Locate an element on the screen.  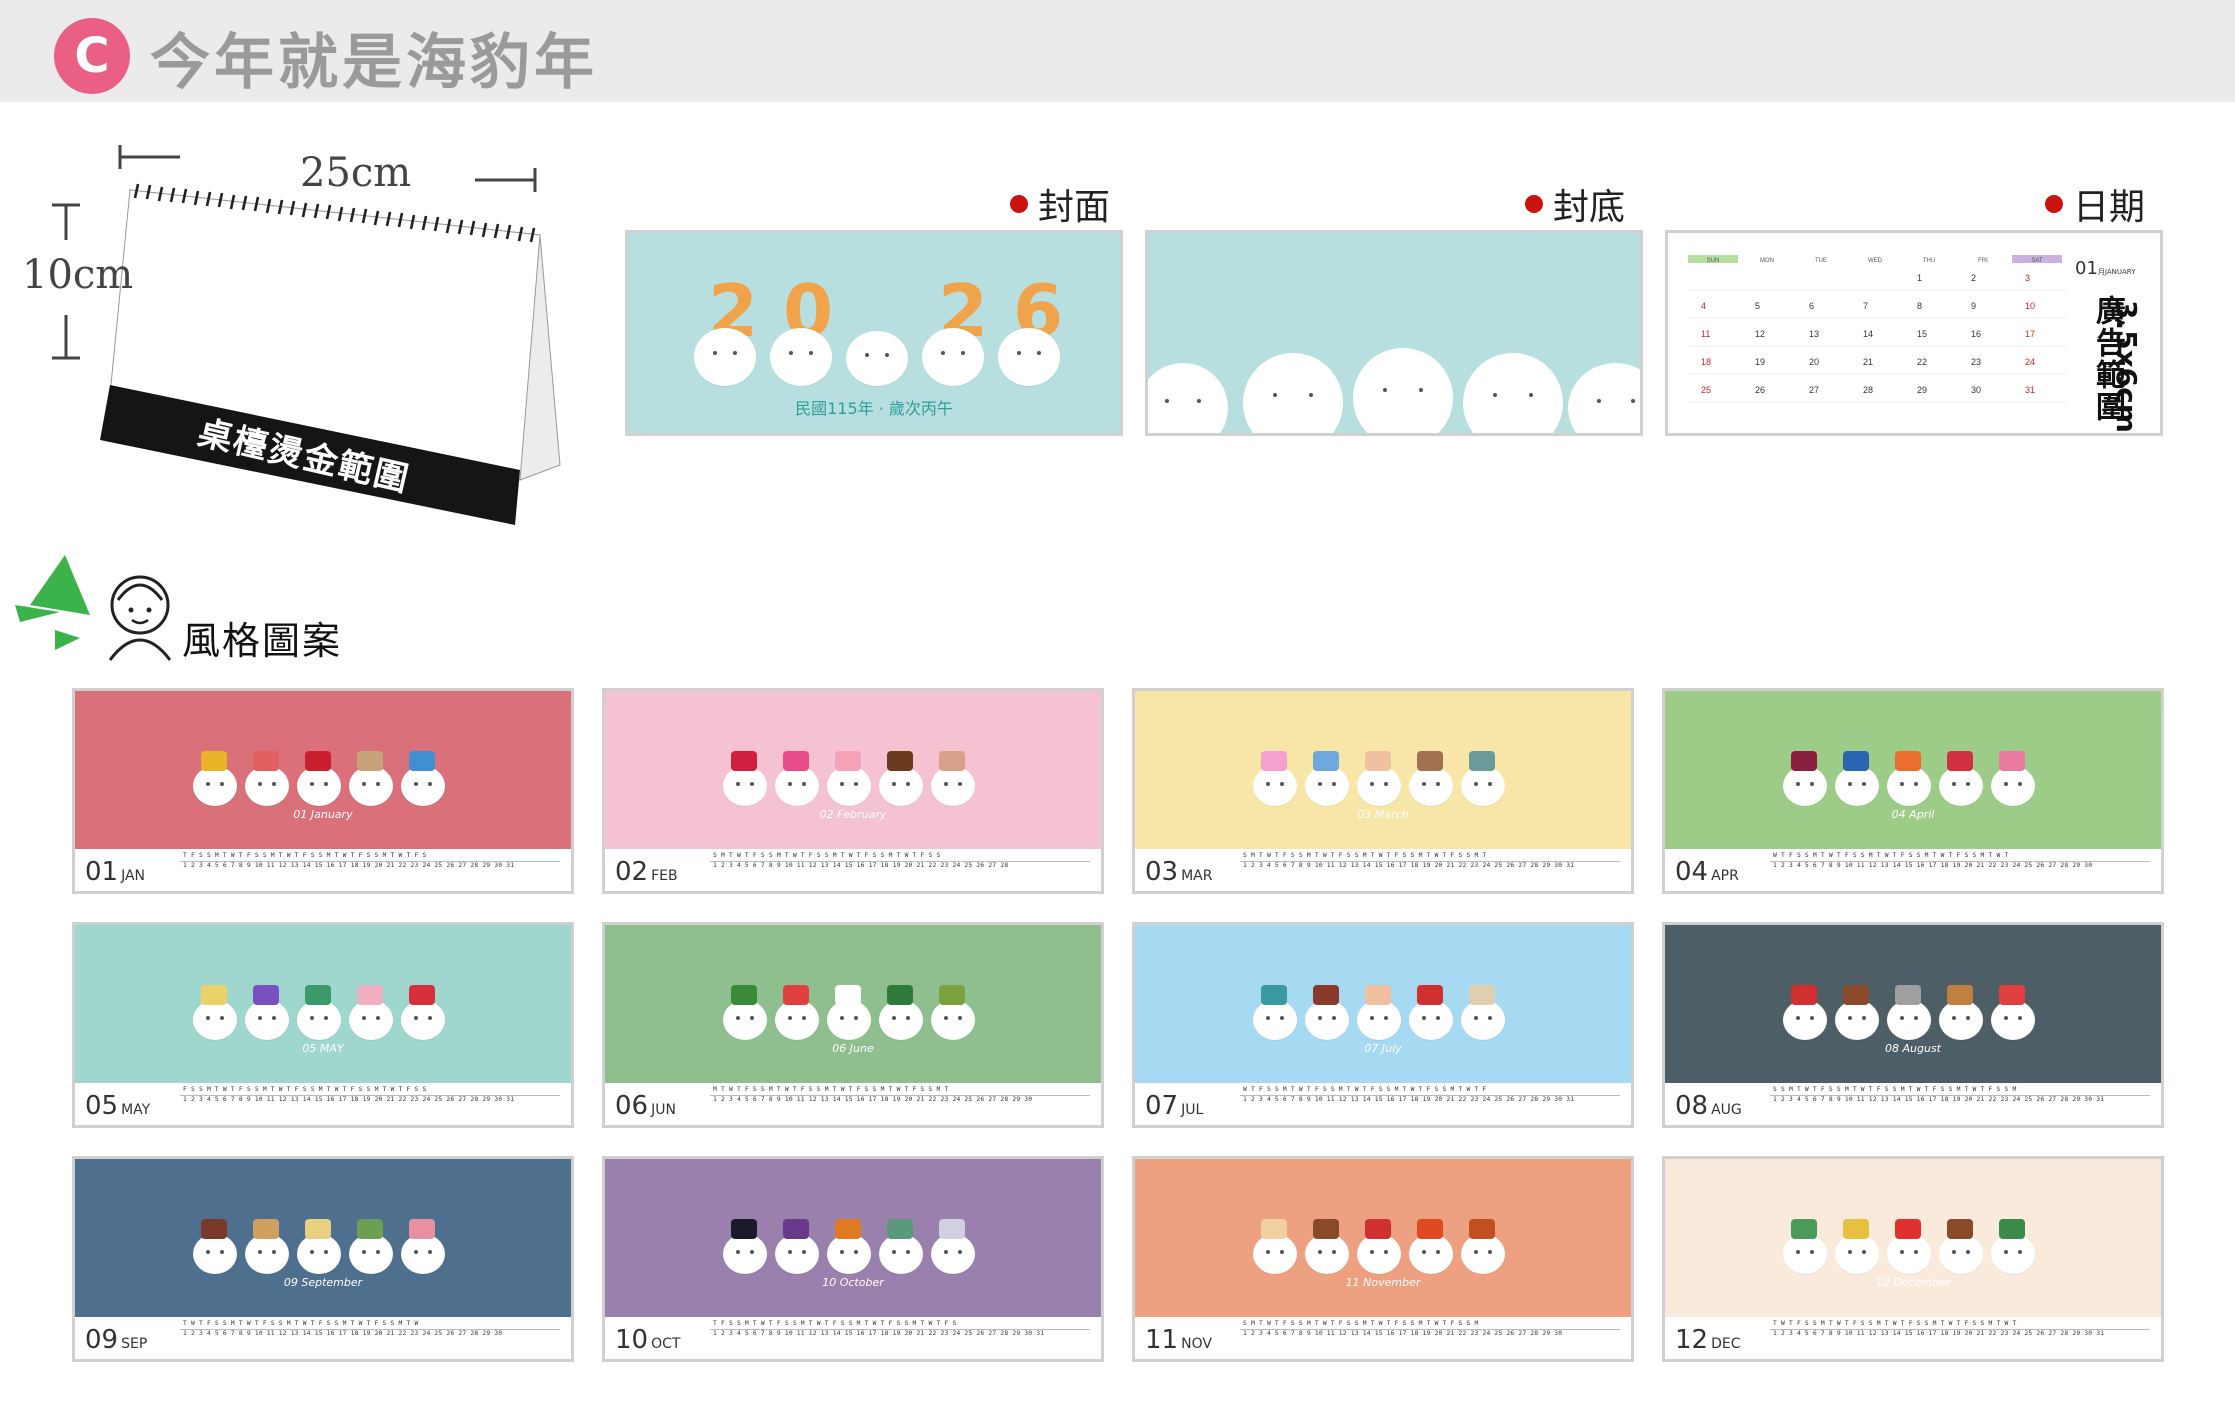
width-label: 25cm is located at coordinates (356, 173).